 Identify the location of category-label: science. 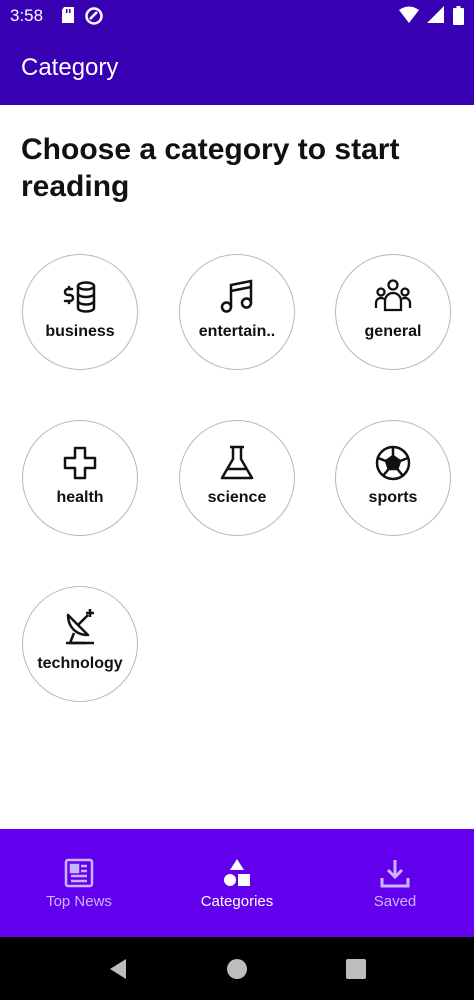
(237, 497).